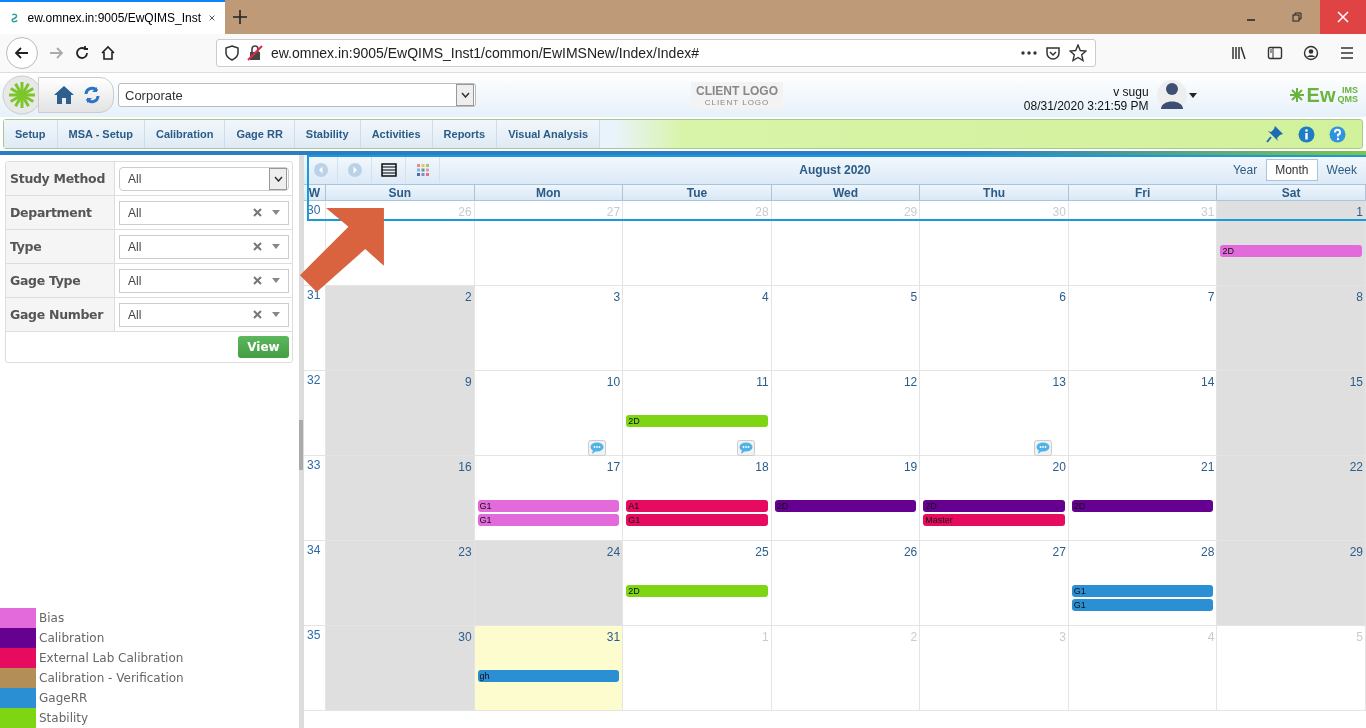  I want to click on site-select: Corporate, so click(297, 95).